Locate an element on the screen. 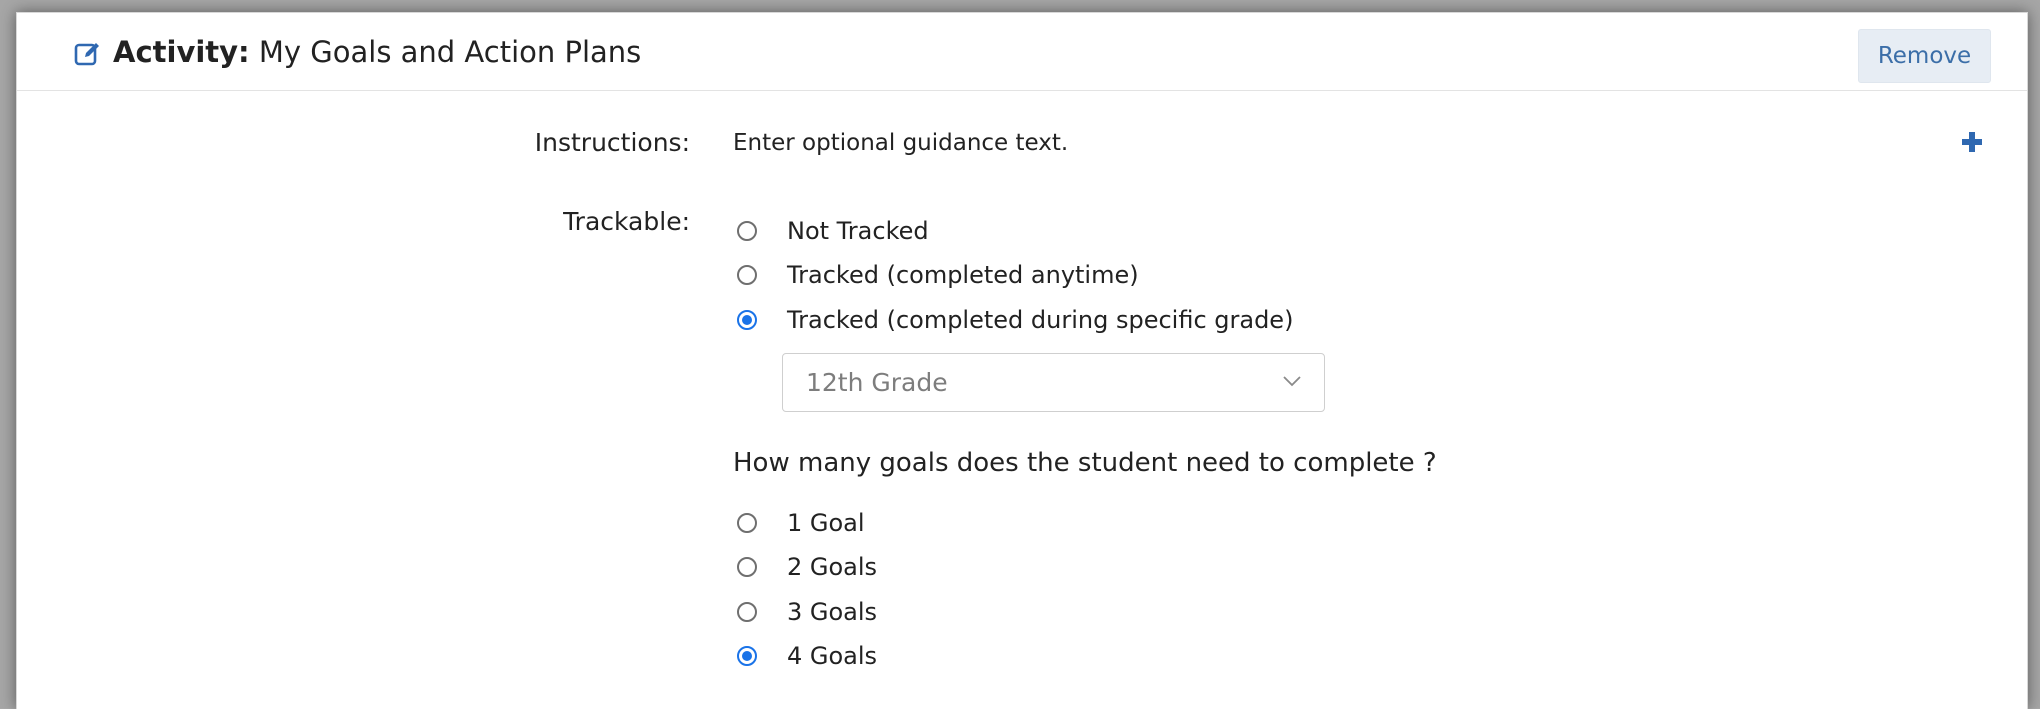 The height and width of the screenshot is (709, 2040). radio-not-tracked: Not Tracked is located at coordinates (833, 231).